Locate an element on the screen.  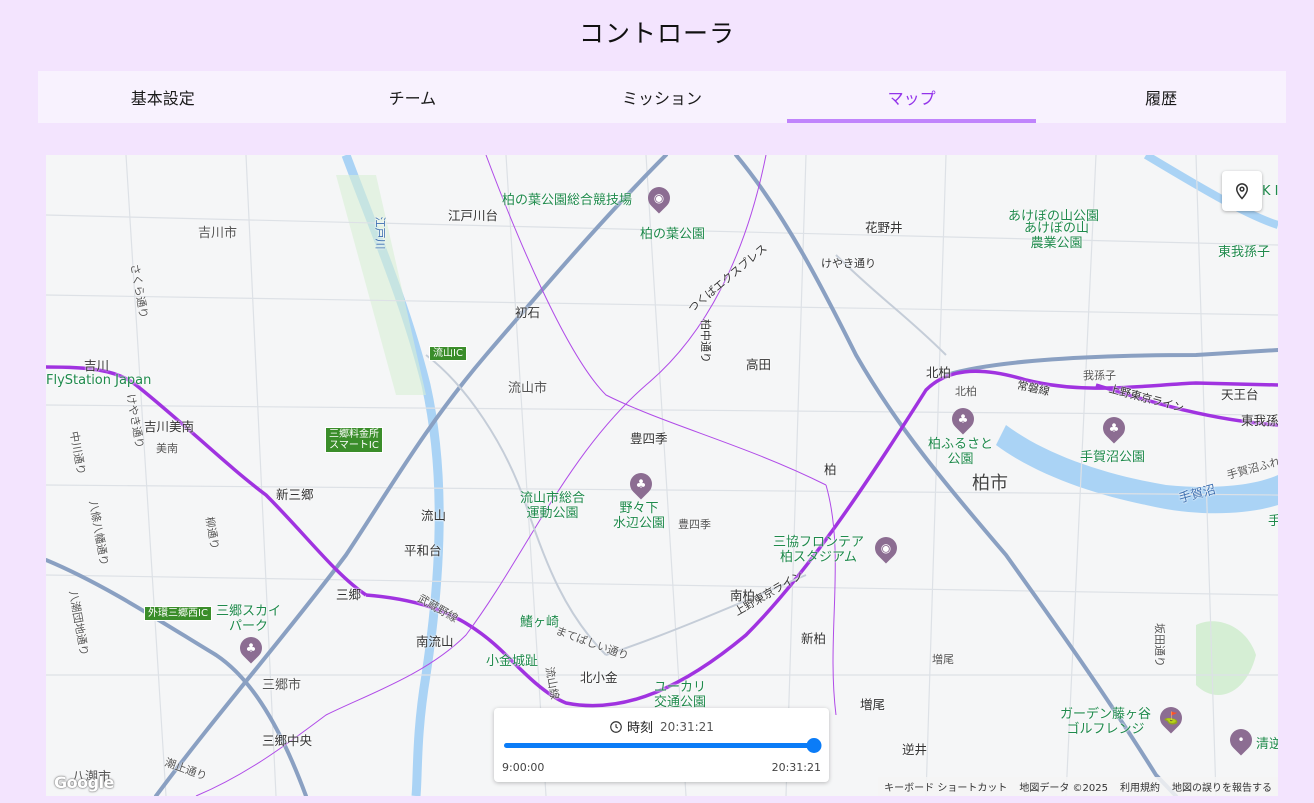
map-label-kashiwanoha-park: 柏の葉公園 is located at coordinates (673, 234).